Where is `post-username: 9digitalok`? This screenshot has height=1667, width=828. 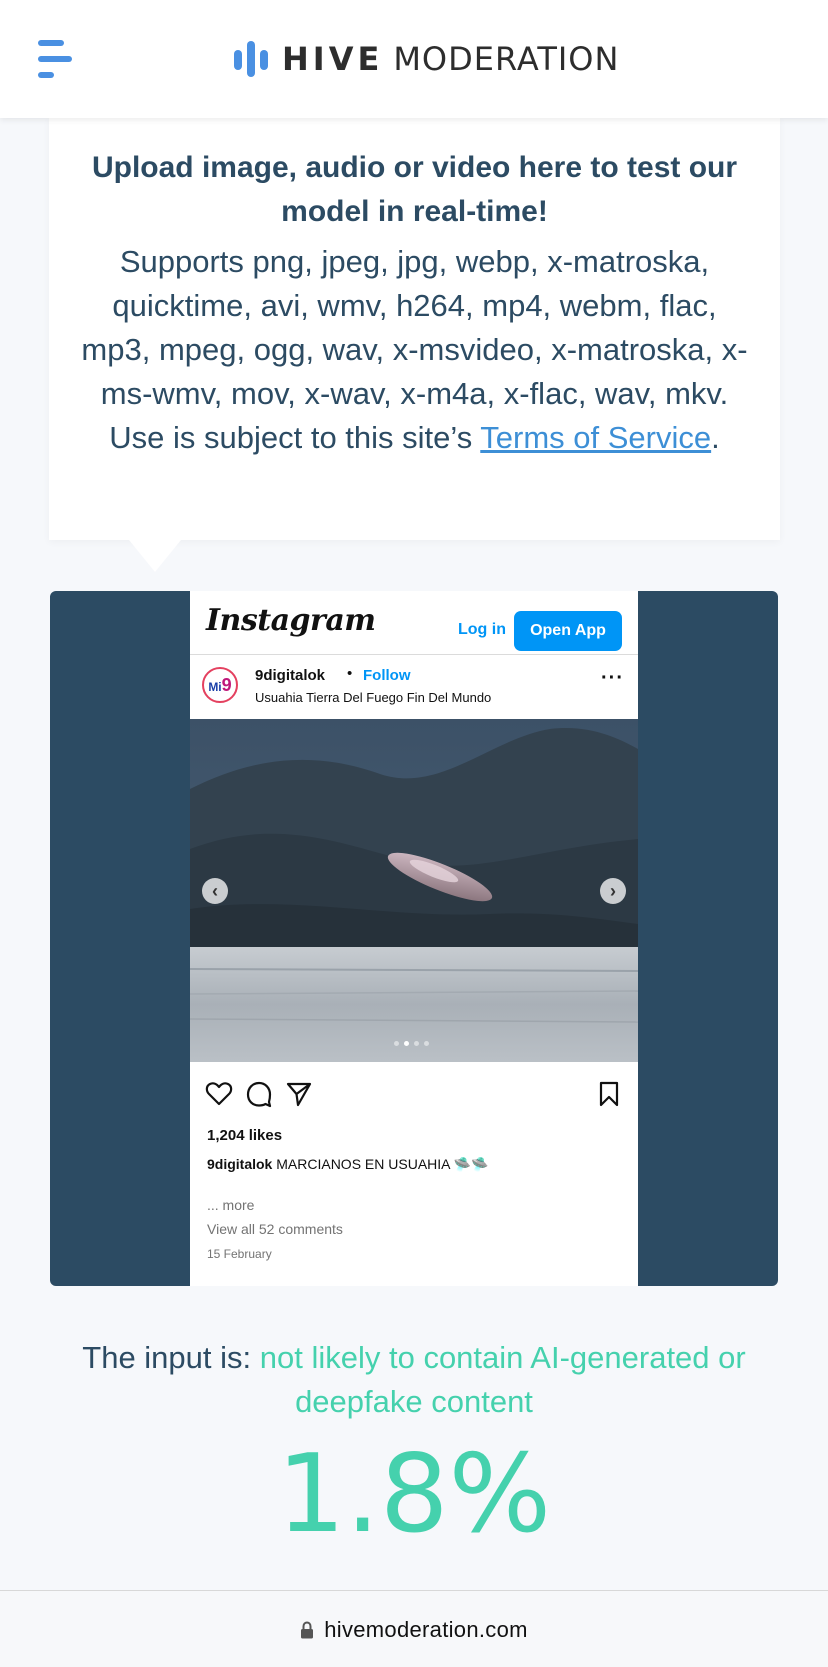
post-username: 9digitalok is located at coordinates (290, 675).